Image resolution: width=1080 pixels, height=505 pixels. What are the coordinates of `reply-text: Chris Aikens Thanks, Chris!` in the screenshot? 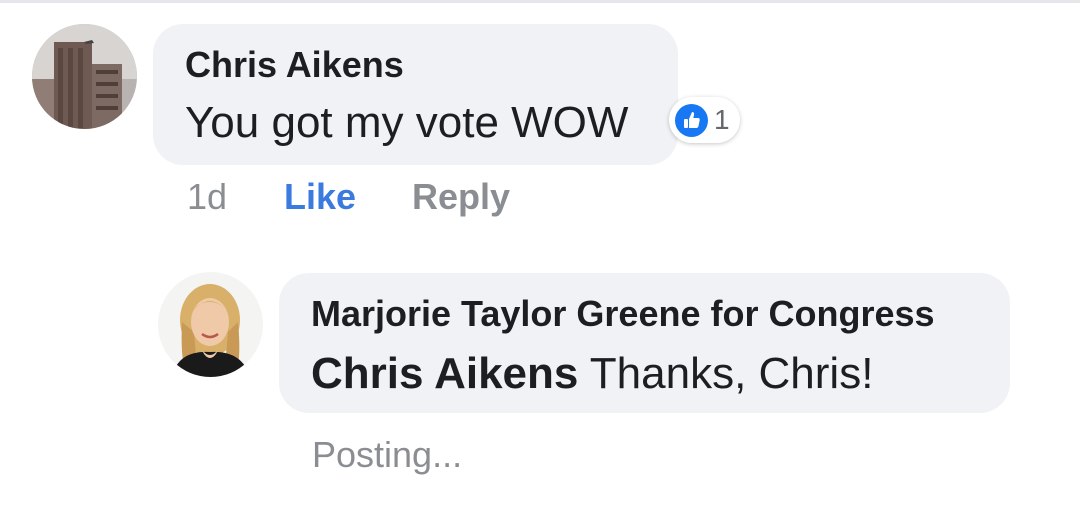 It's located at (592, 374).